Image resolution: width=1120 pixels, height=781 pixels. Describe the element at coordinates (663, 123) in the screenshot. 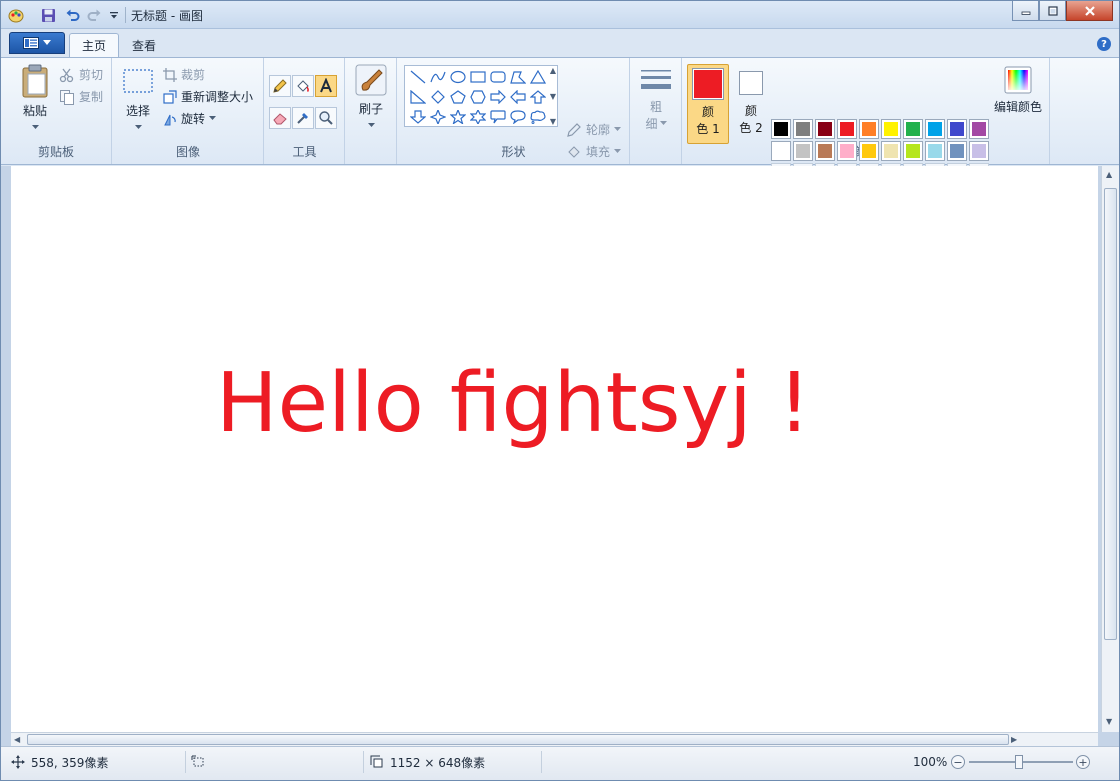

I see `size-dropdown-icon` at that location.